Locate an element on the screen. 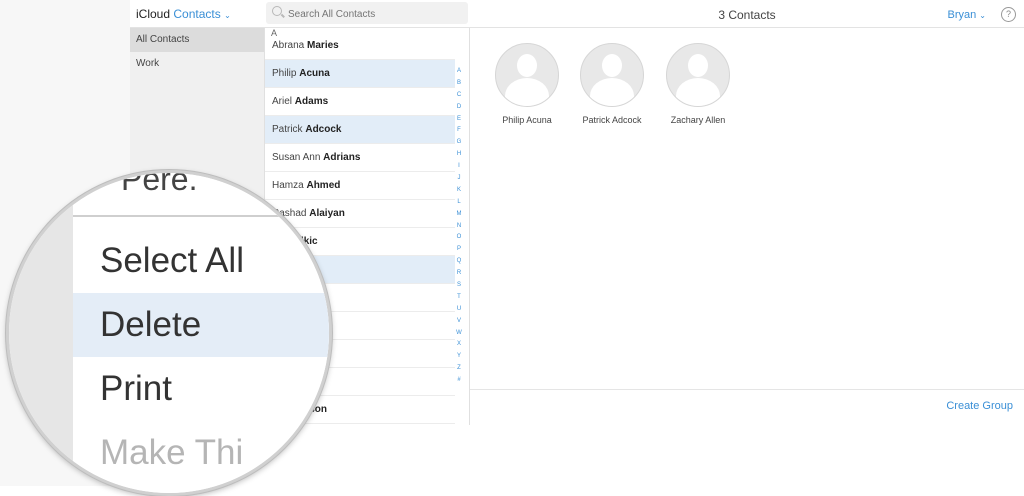 This screenshot has height=496, width=1024. alphabet-index-letter: X is located at coordinates (459, 345).